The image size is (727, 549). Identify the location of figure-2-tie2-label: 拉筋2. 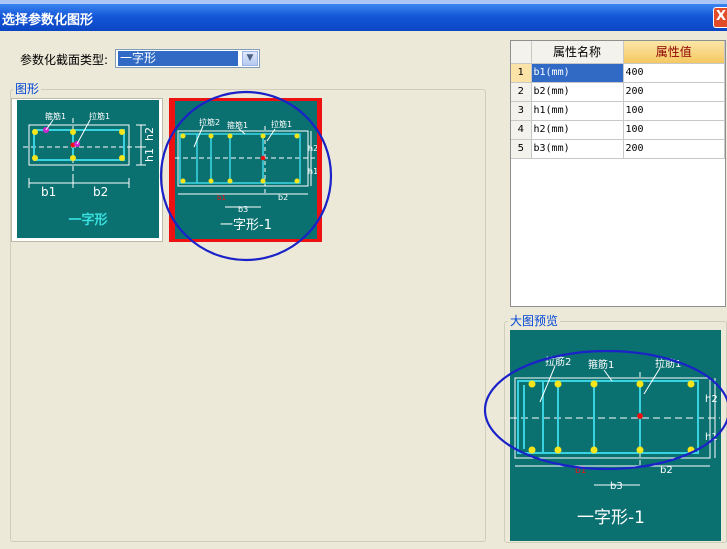
(209, 122).